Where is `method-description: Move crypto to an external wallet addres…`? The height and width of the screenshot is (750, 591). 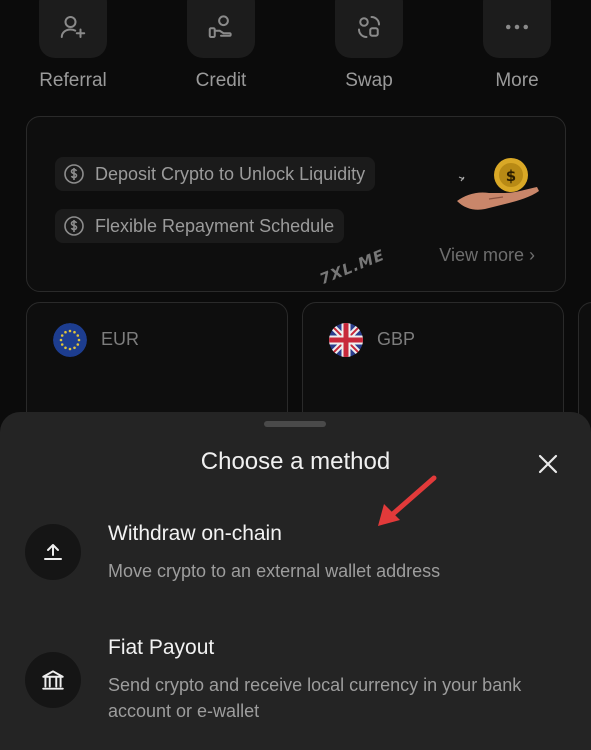
method-description: Move crypto to an external wallet addres… is located at coordinates (274, 571).